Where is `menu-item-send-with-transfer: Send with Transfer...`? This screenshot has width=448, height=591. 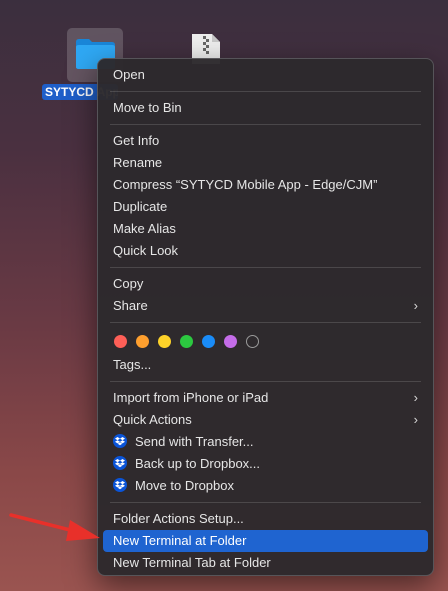
menu-item-send-with-transfer: Send with Transfer... is located at coordinates (265, 442).